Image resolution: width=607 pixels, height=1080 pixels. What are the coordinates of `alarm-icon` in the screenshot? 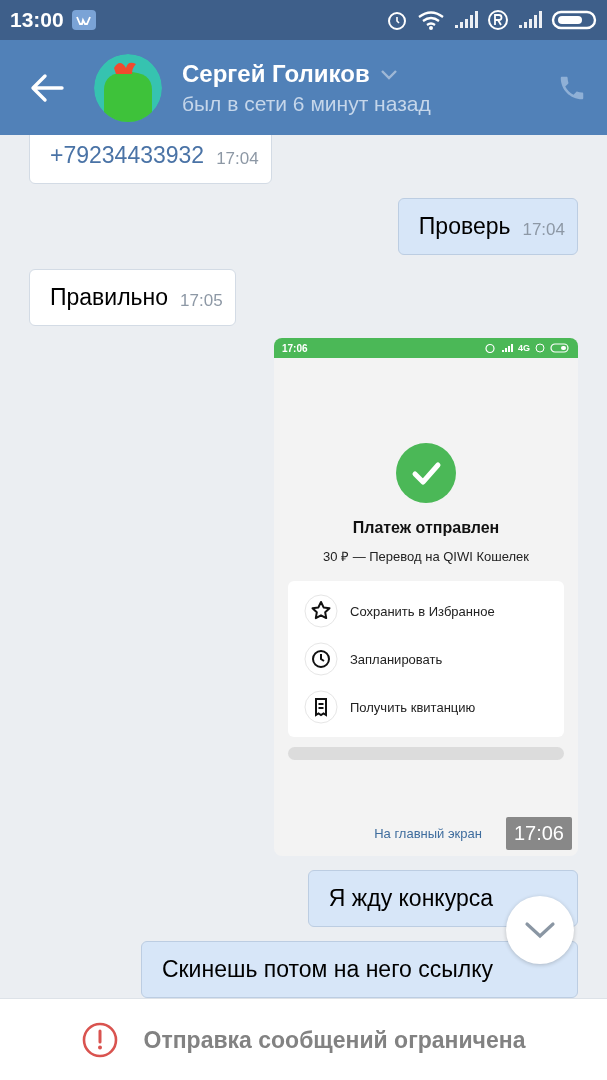 It's located at (490, 348).